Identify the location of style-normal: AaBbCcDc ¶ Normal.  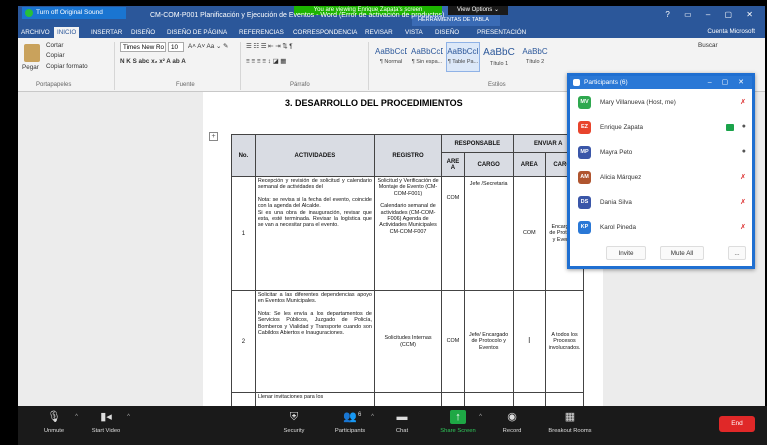
(391, 57).